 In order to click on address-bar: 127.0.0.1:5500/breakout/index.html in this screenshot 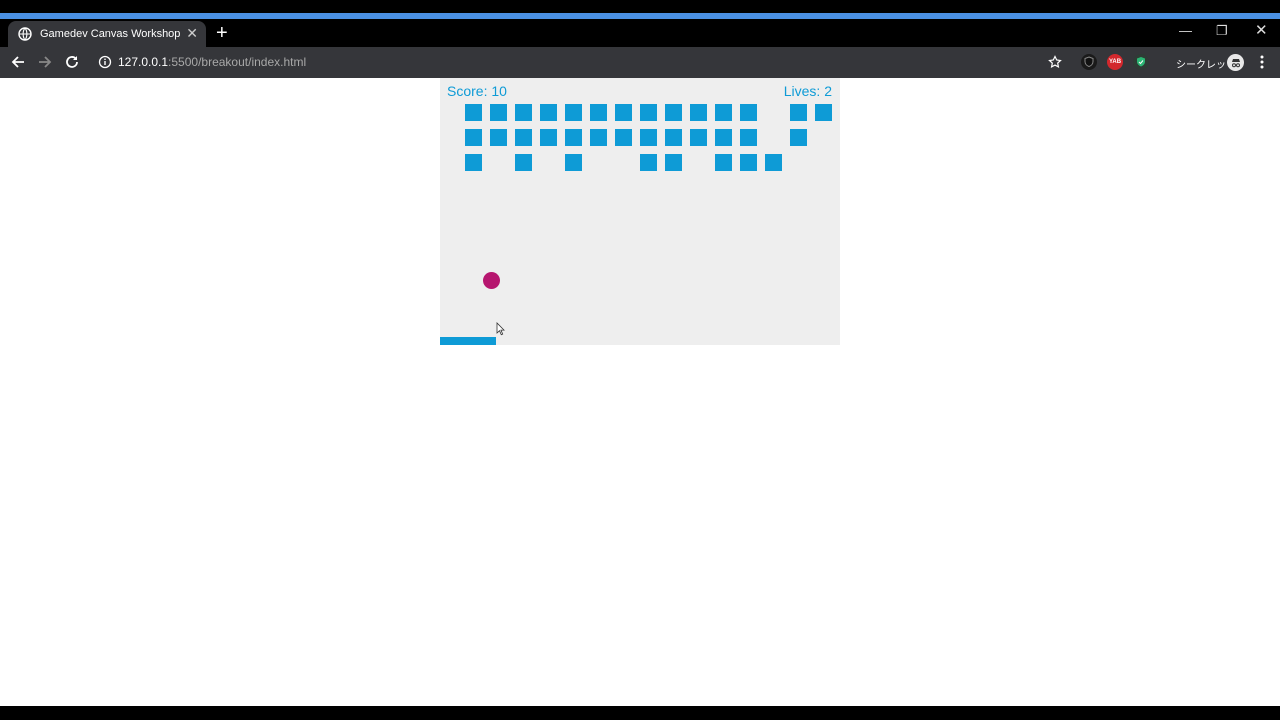, I will do `click(212, 62)`.